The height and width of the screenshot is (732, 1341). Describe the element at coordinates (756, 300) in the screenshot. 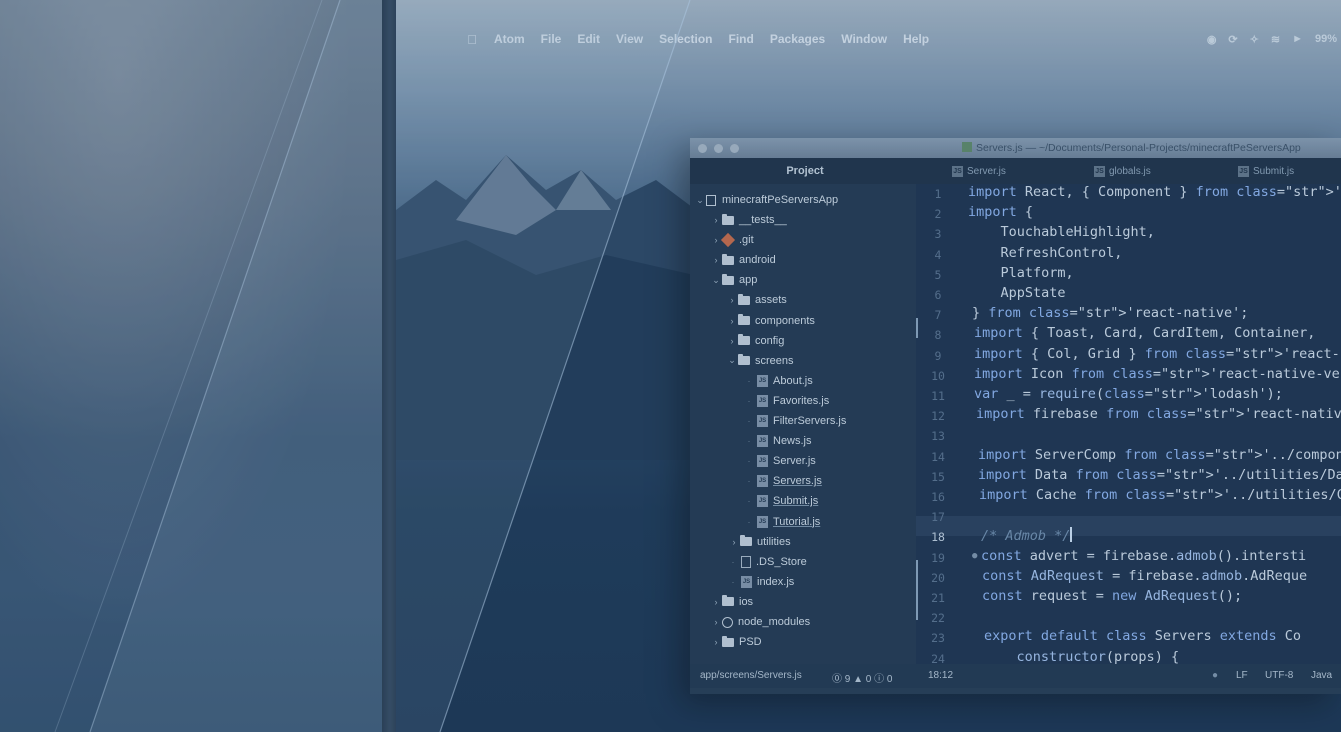

I see `tree-item-assets: › assets` at that location.